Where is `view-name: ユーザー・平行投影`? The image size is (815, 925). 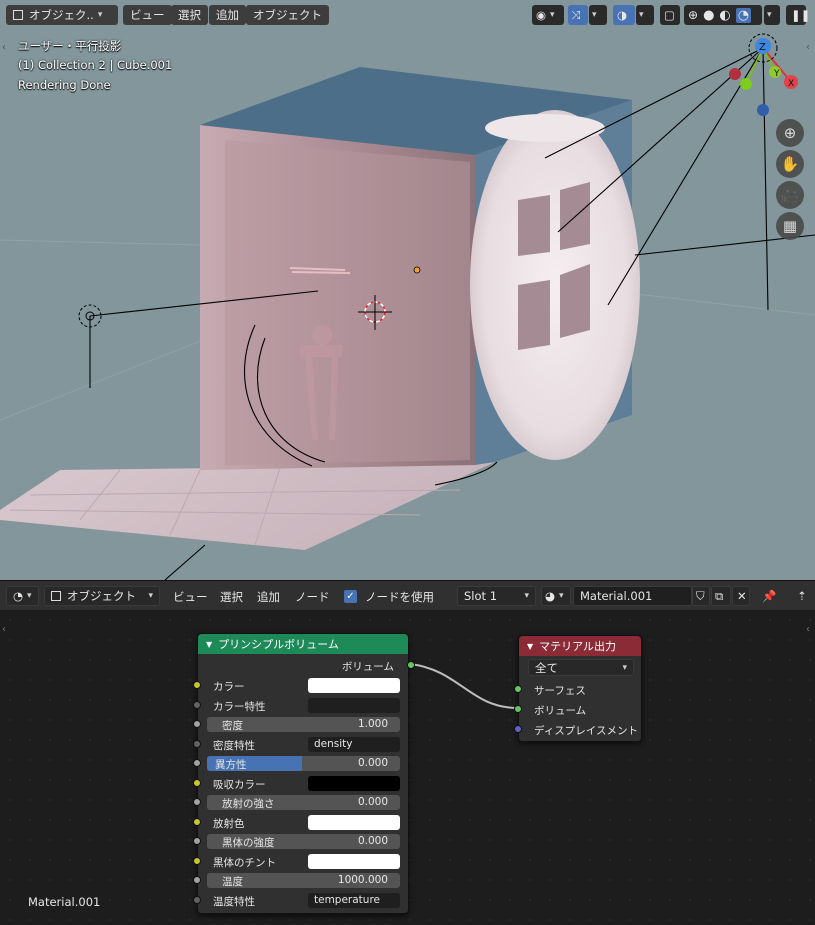 view-name: ユーザー・平行投影 is located at coordinates (70, 46).